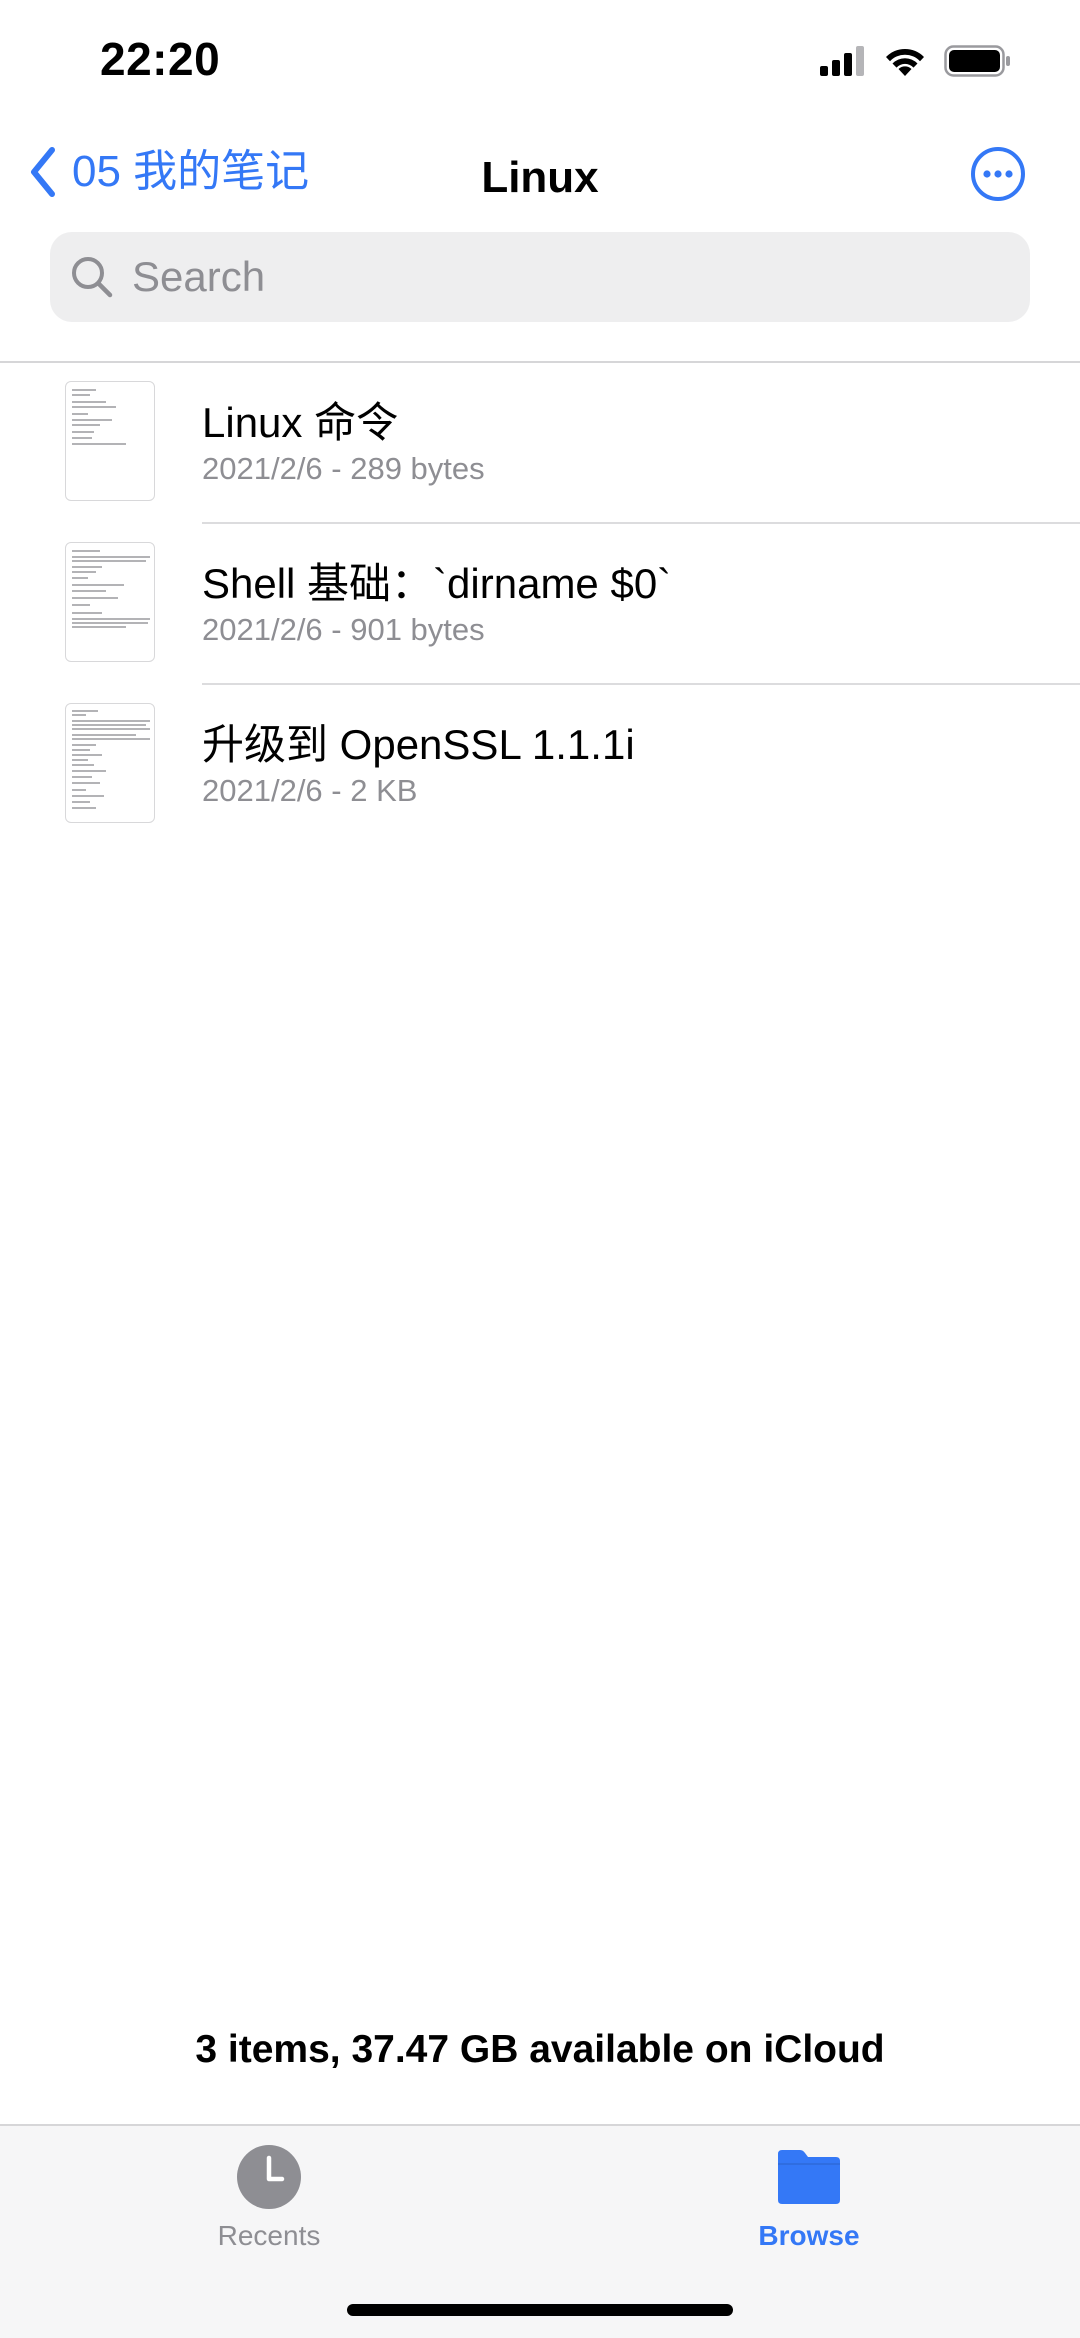 The image size is (1080, 2338). Describe the element at coordinates (540, 2310) in the screenshot. I see `home-indicator` at that location.